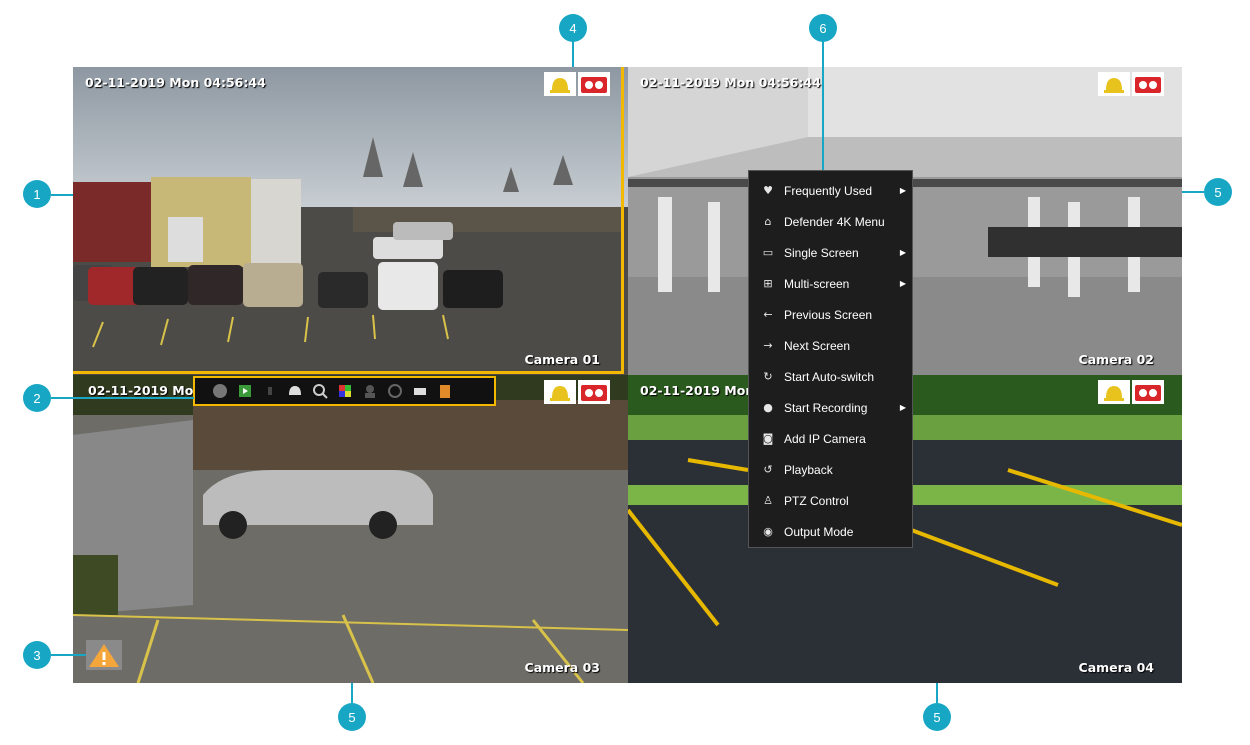 This screenshot has height=745, width=1250. I want to click on menu-item-multi-screen: ⊞ Multi-screen ▶, so click(830, 283).